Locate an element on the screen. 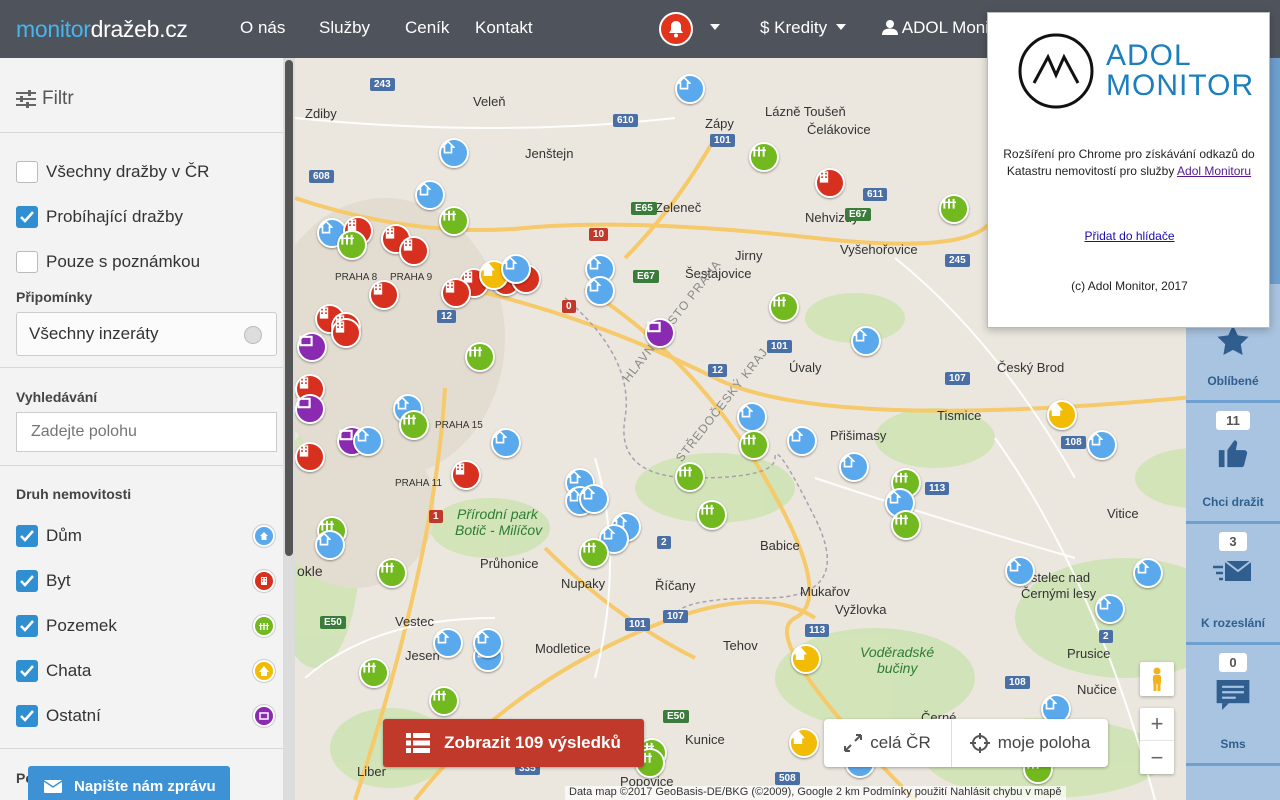 The height and width of the screenshot is (800, 1280). credits-caret-icon is located at coordinates (841, 27).